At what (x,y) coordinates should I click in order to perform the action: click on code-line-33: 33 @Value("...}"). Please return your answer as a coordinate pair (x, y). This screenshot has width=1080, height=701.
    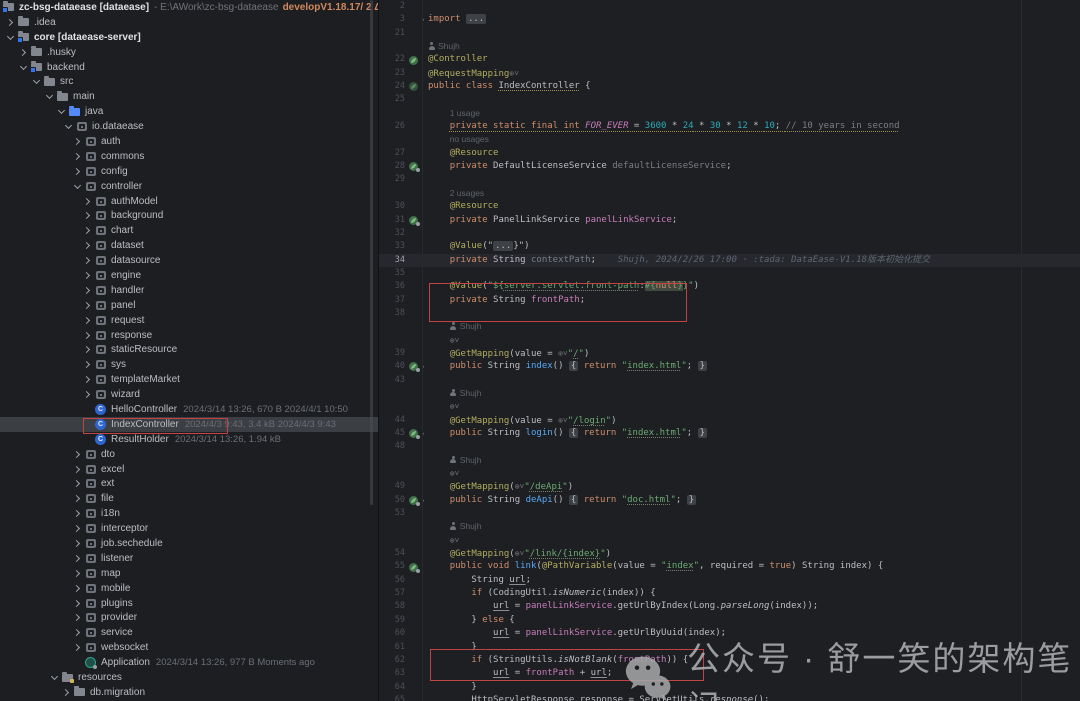
    Looking at the image, I should click on (729, 246).